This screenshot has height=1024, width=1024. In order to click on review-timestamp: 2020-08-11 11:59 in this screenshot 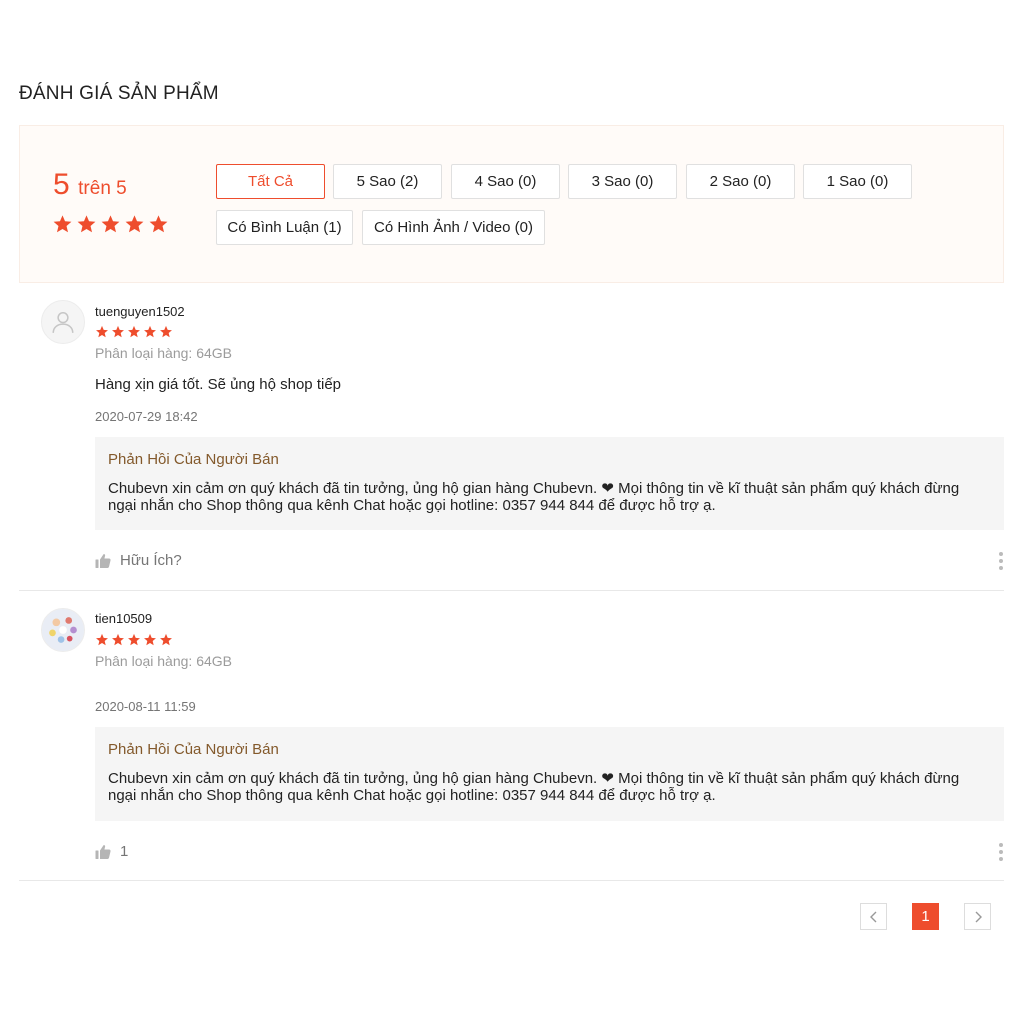, I will do `click(145, 706)`.